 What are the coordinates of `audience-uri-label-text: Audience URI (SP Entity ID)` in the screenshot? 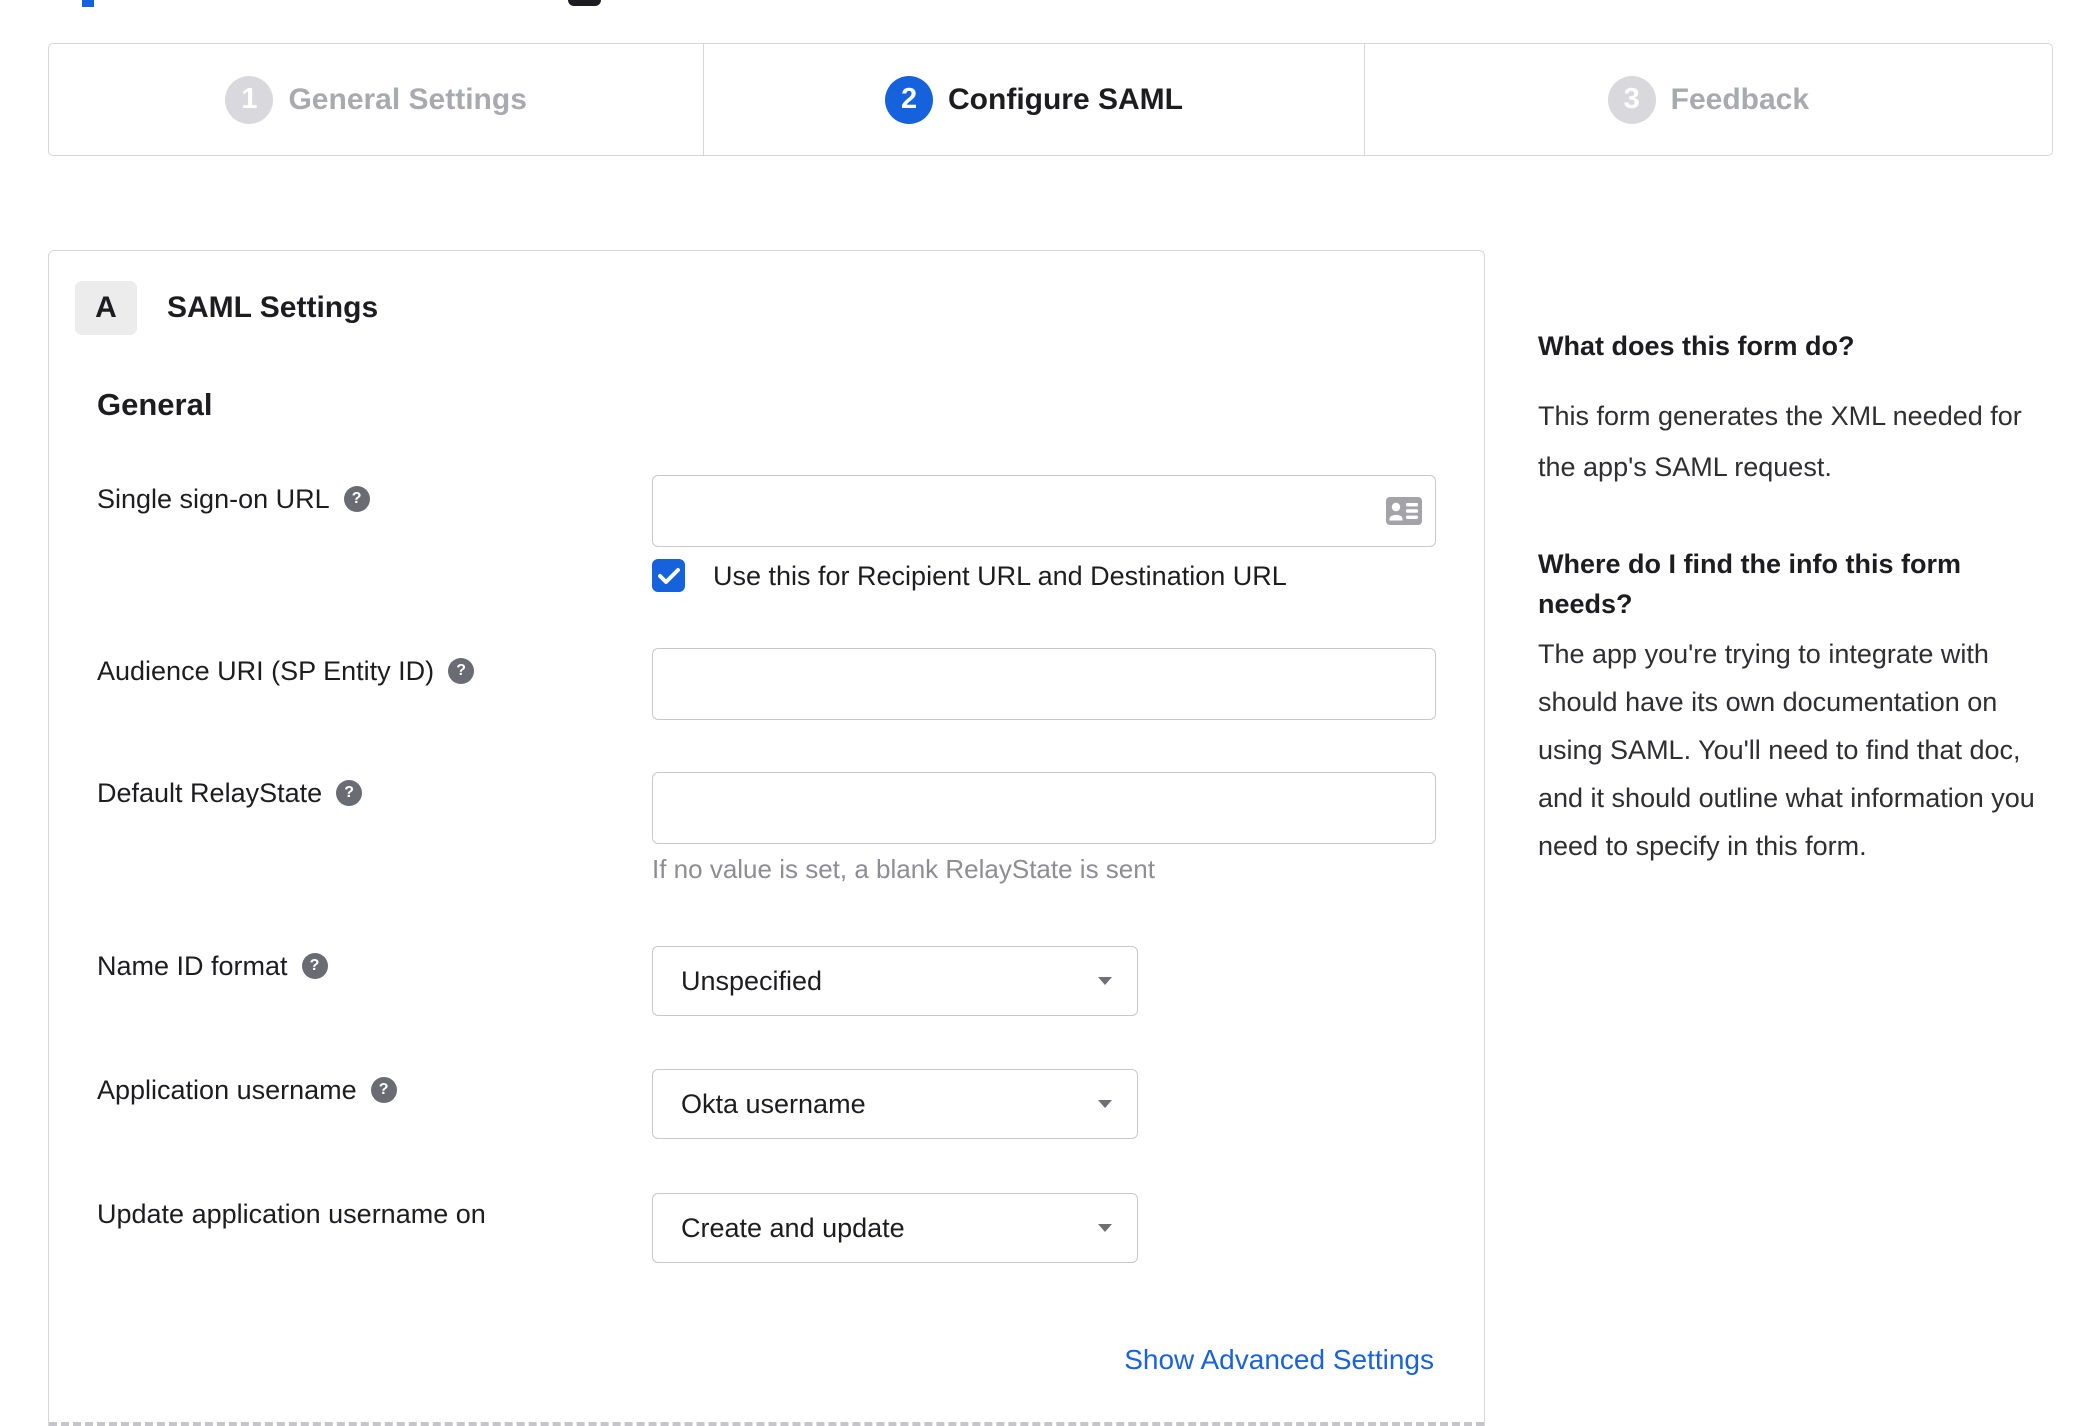 It's located at (266, 671).